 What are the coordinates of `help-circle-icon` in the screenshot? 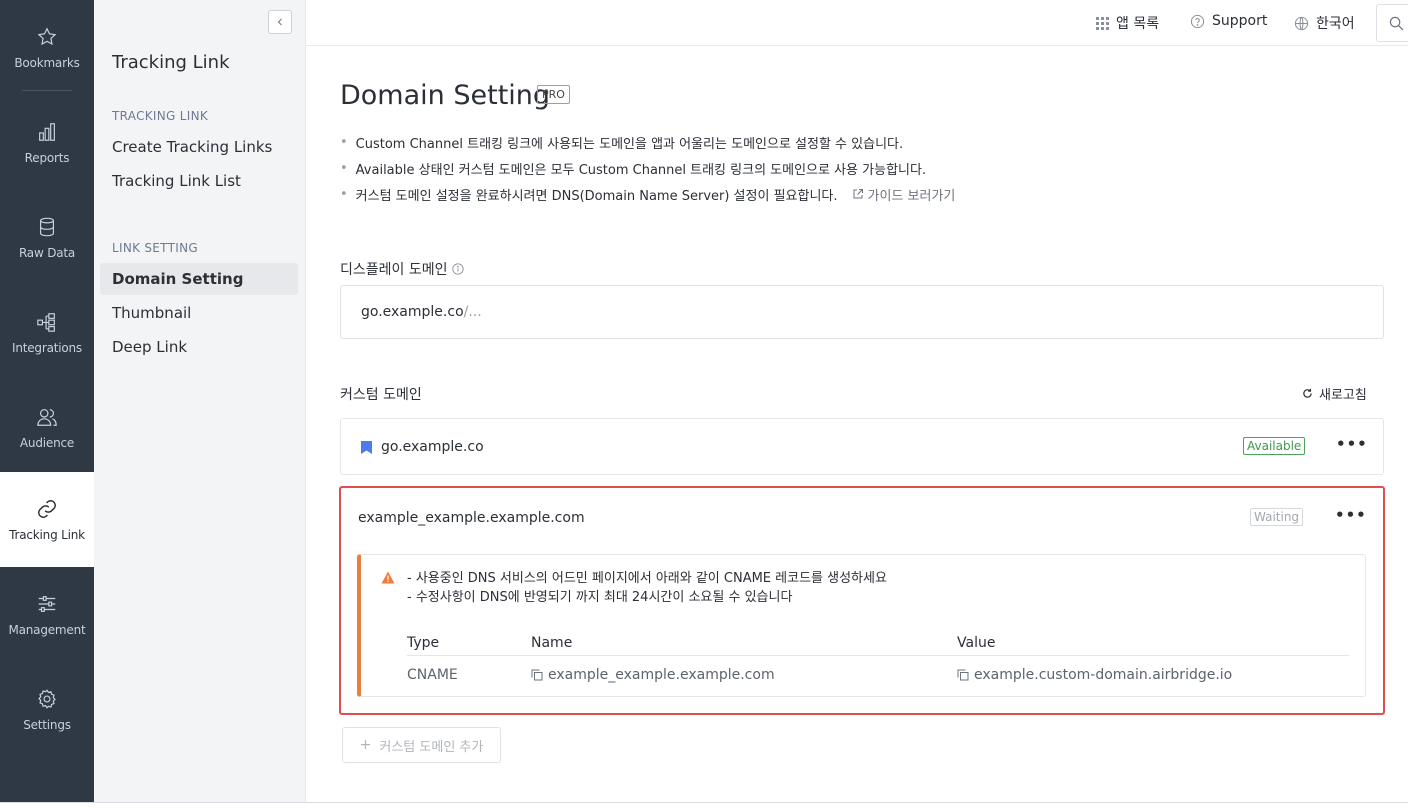 It's located at (1197, 21).